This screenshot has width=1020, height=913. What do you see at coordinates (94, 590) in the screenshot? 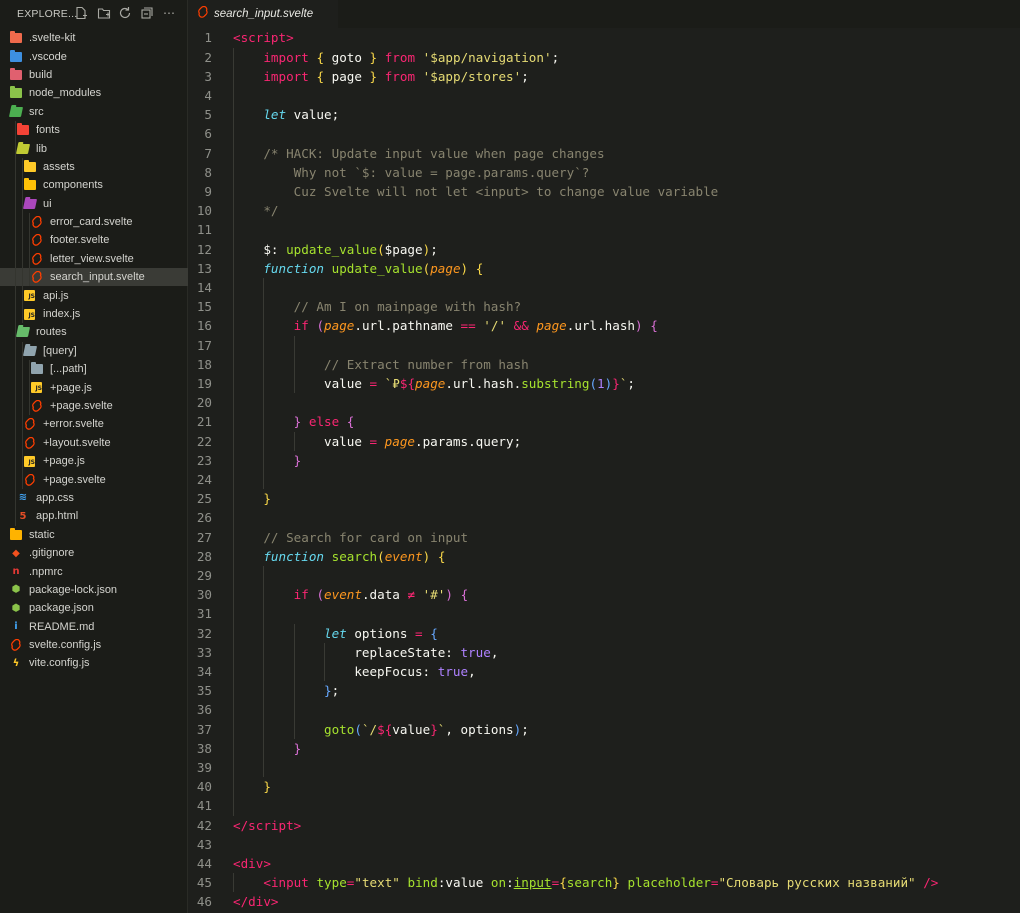
I see `explorer-item: ⬢ package-lock.json` at bounding box center [94, 590].